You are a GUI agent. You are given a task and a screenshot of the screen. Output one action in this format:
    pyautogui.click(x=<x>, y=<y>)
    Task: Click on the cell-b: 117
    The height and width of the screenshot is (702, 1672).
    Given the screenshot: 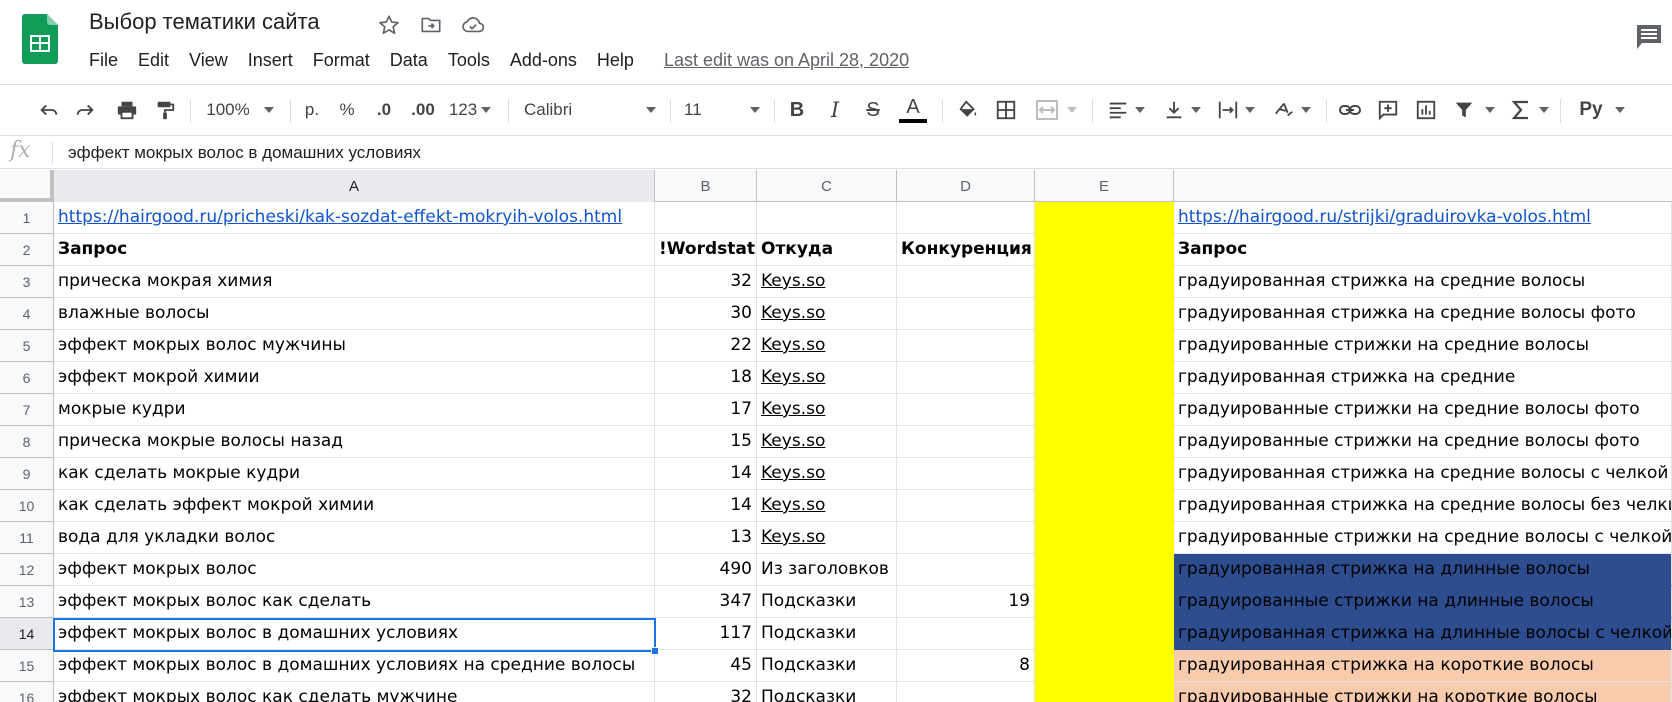 What is the action you would take?
    pyautogui.click(x=706, y=634)
    